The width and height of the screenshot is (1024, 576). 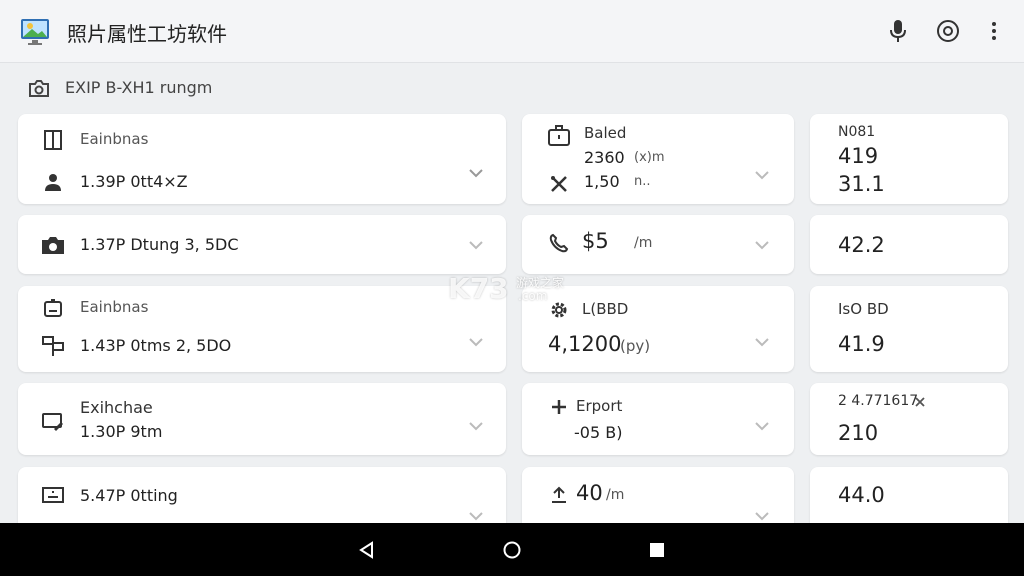 I want to click on person-icon, so click(x=53, y=182).